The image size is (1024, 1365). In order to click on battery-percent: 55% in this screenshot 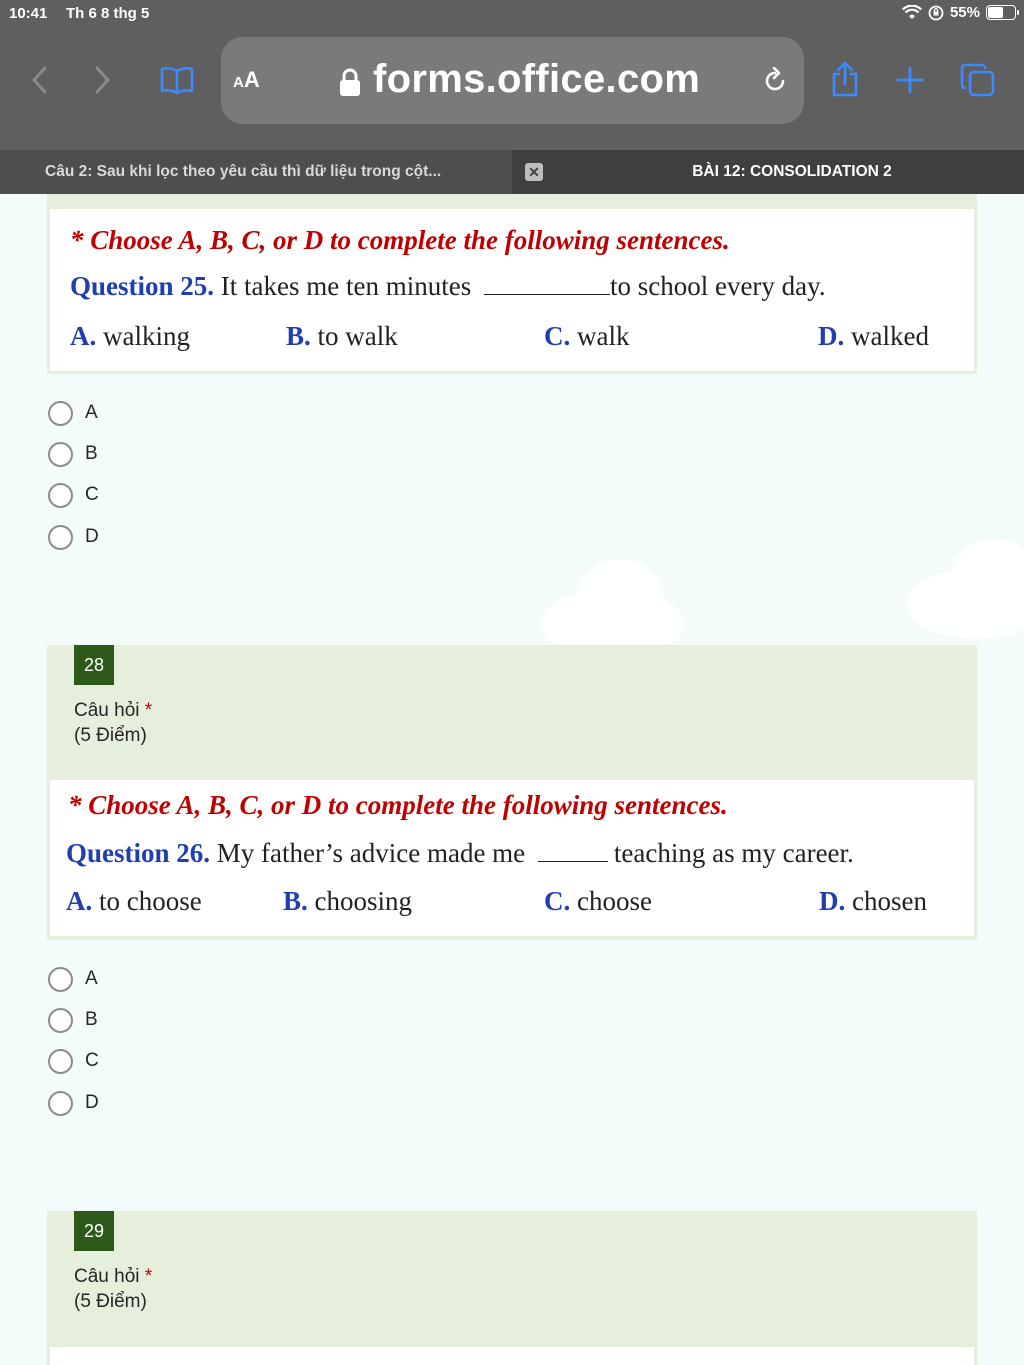, I will do `click(964, 12)`.